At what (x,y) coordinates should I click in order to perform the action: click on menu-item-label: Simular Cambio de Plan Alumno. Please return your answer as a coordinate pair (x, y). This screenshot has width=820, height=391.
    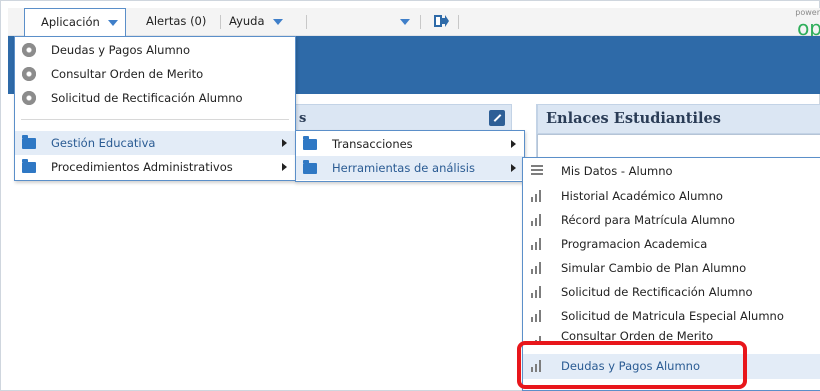
    Looking at the image, I should click on (654, 268).